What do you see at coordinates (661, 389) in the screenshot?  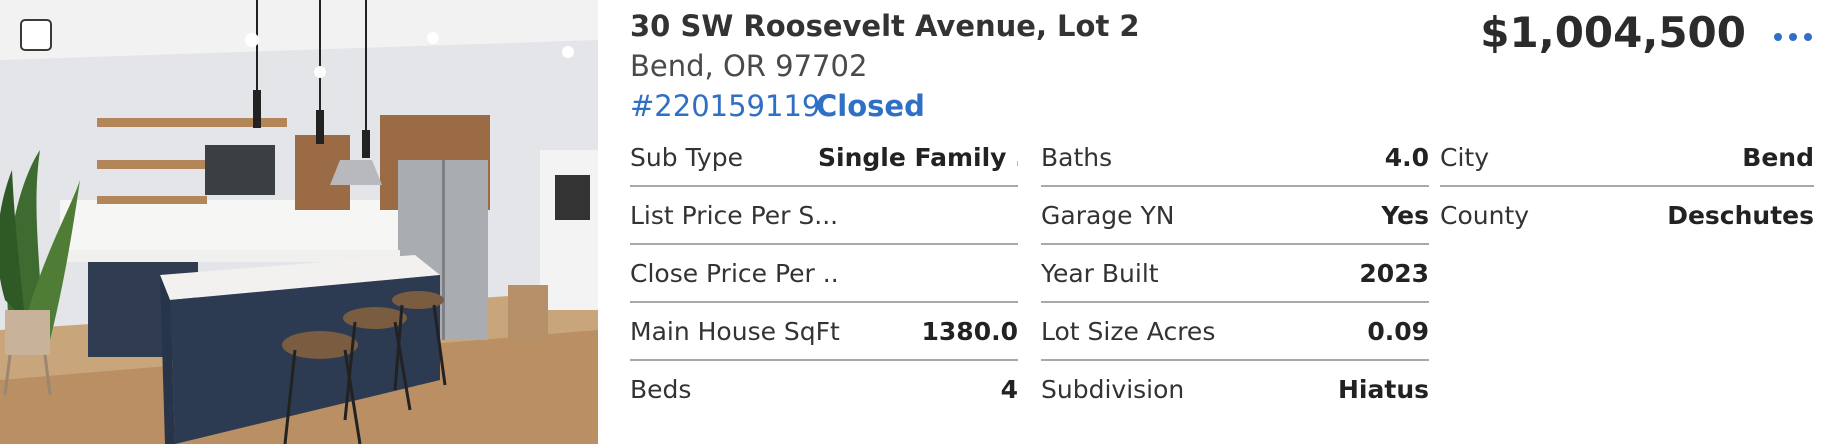 I see `detail-label: Beds` at bounding box center [661, 389].